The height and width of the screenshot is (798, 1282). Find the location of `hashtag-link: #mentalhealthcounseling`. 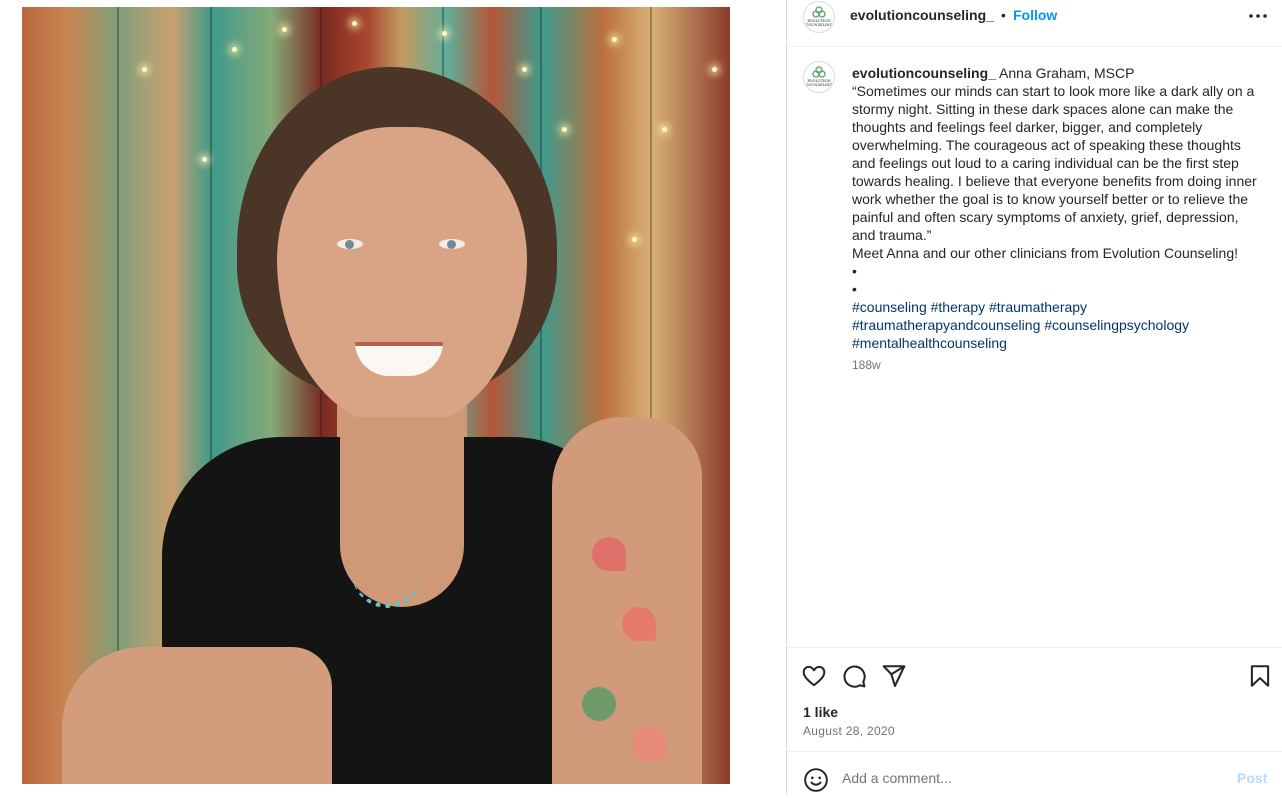

hashtag-link: #mentalhealthcounseling is located at coordinates (929, 343).